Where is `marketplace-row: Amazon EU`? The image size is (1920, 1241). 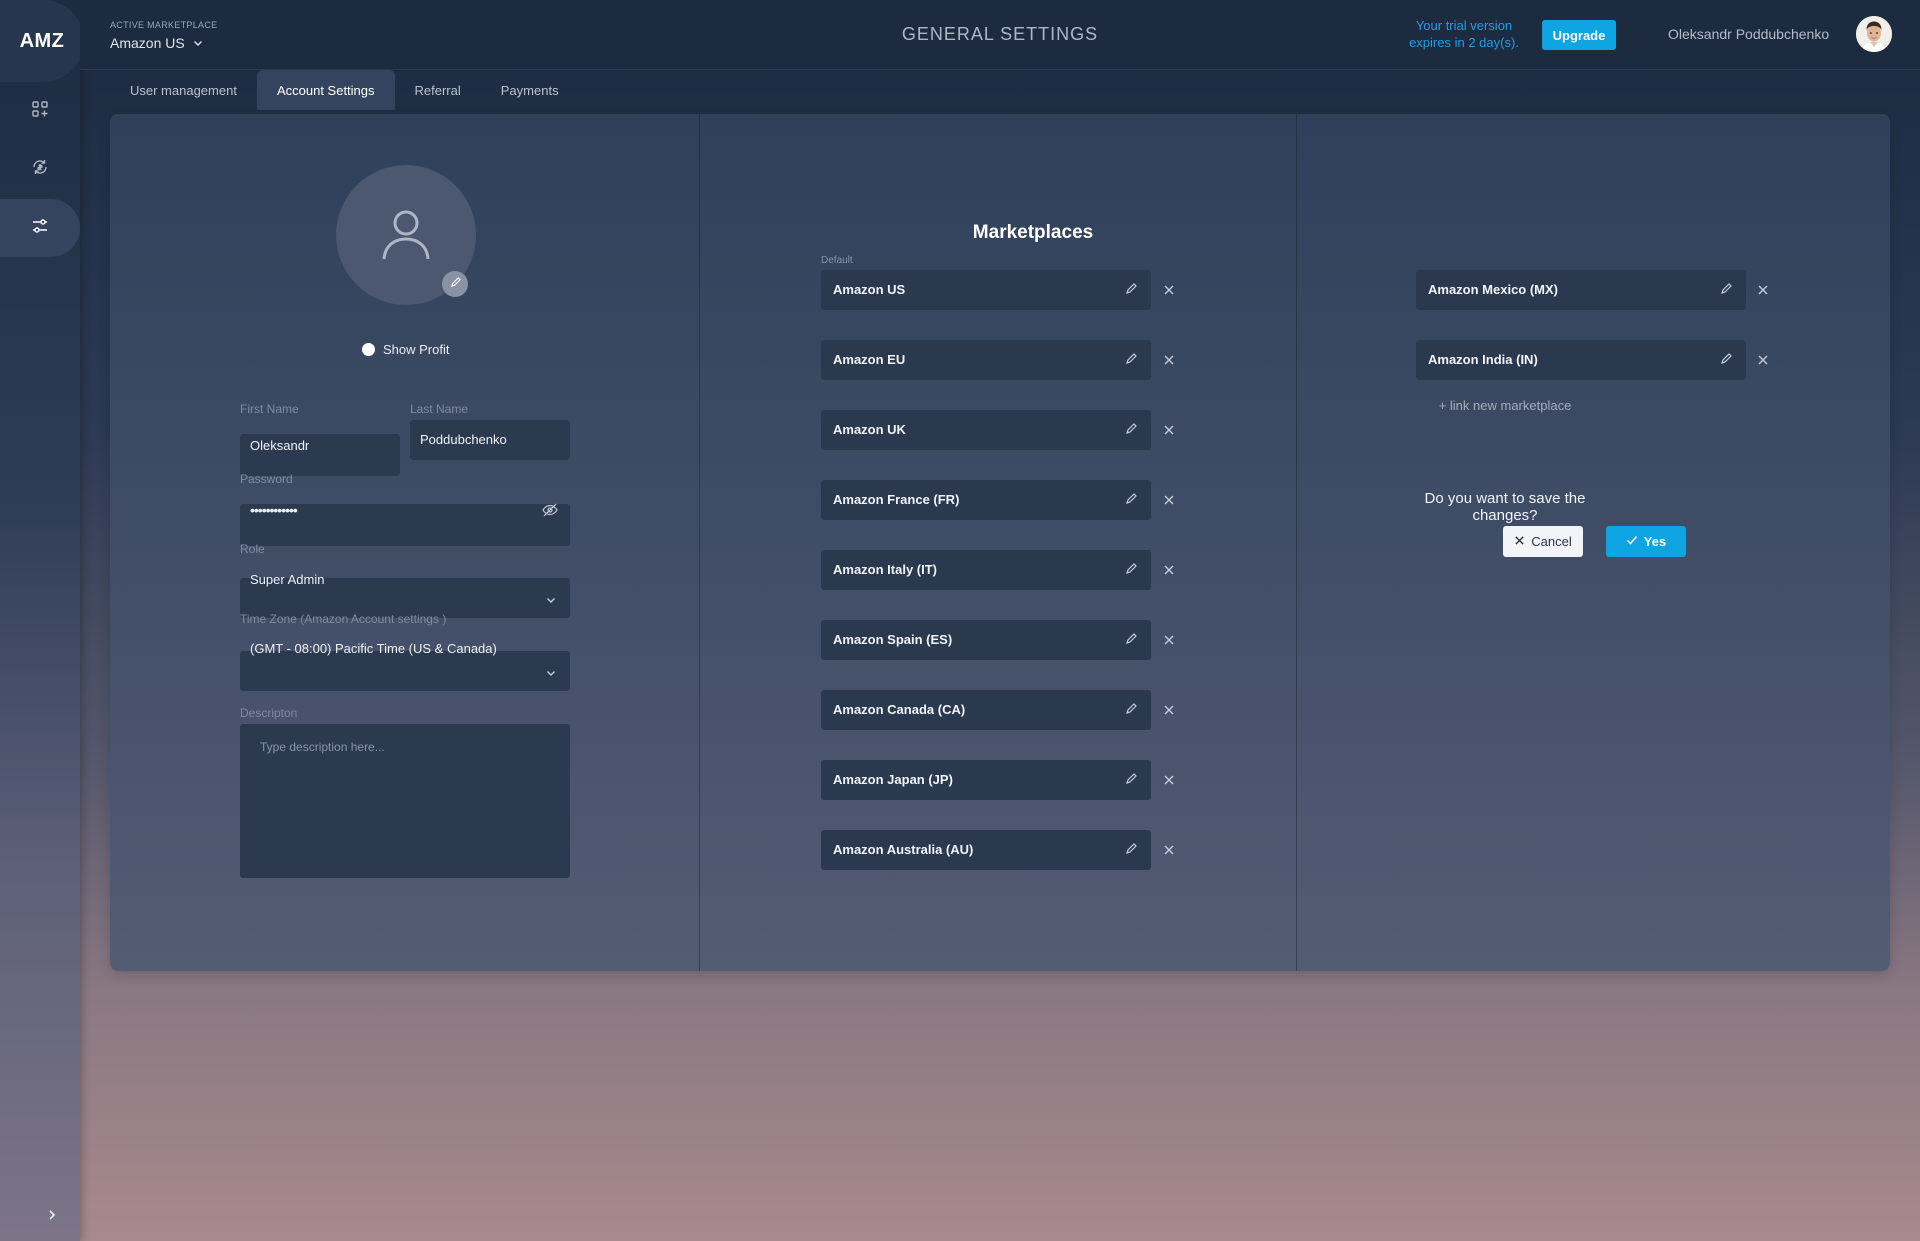 marketplace-row: Amazon EU is located at coordinates (986, 360).